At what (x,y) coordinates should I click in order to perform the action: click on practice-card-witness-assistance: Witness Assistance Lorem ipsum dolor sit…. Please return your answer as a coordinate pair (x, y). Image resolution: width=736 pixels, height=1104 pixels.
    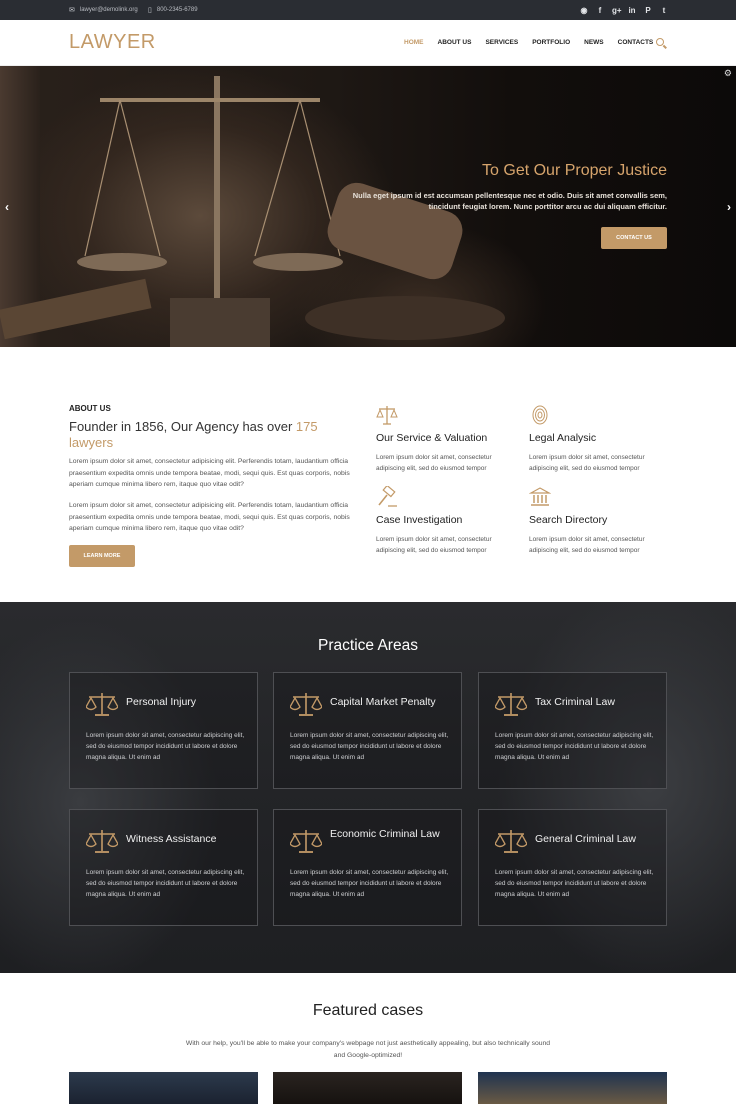
    Looking at the image, I should click on (163, 867).